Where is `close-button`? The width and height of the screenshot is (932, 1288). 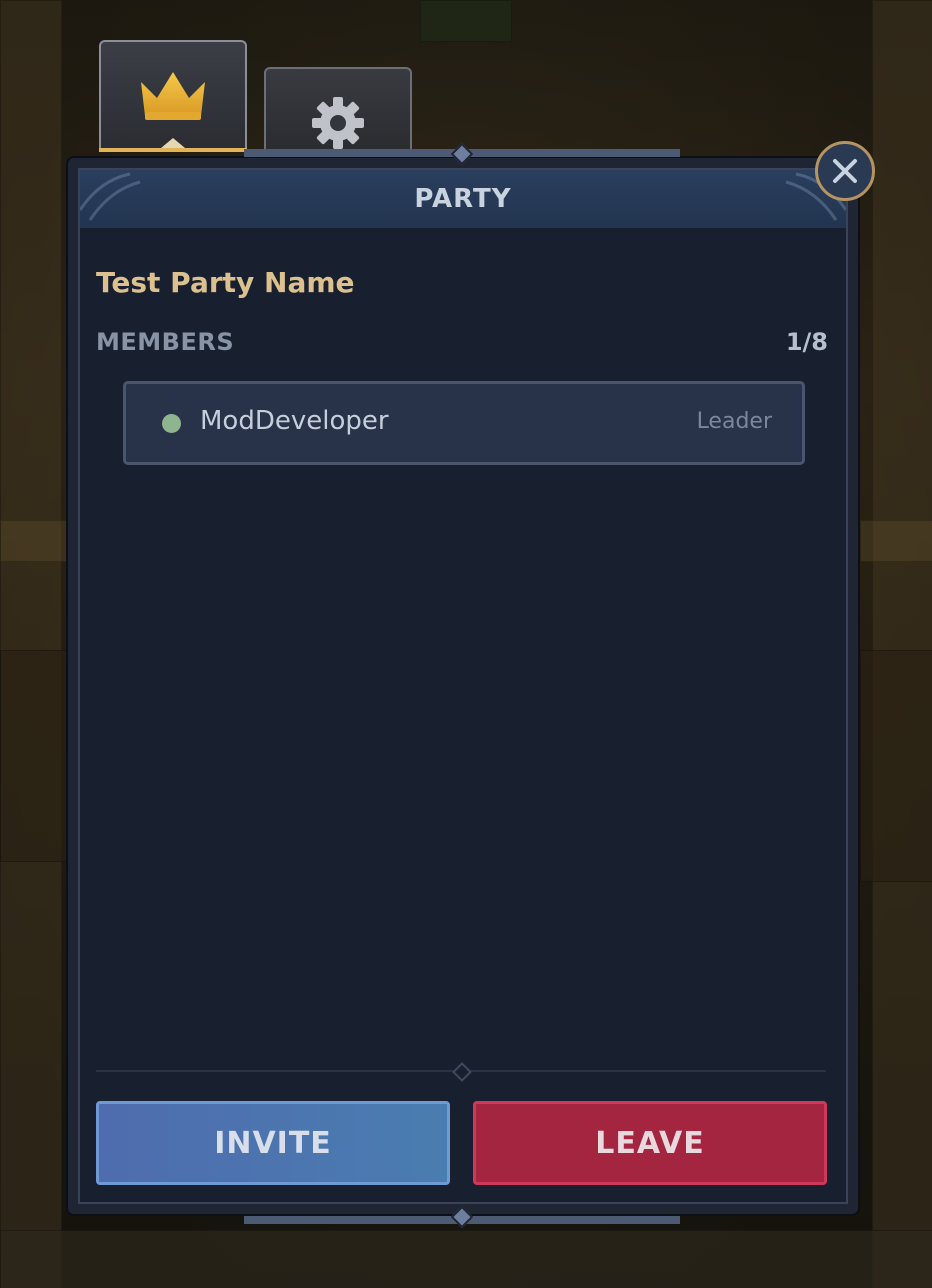
close-button is located at coordinates (845, 171).